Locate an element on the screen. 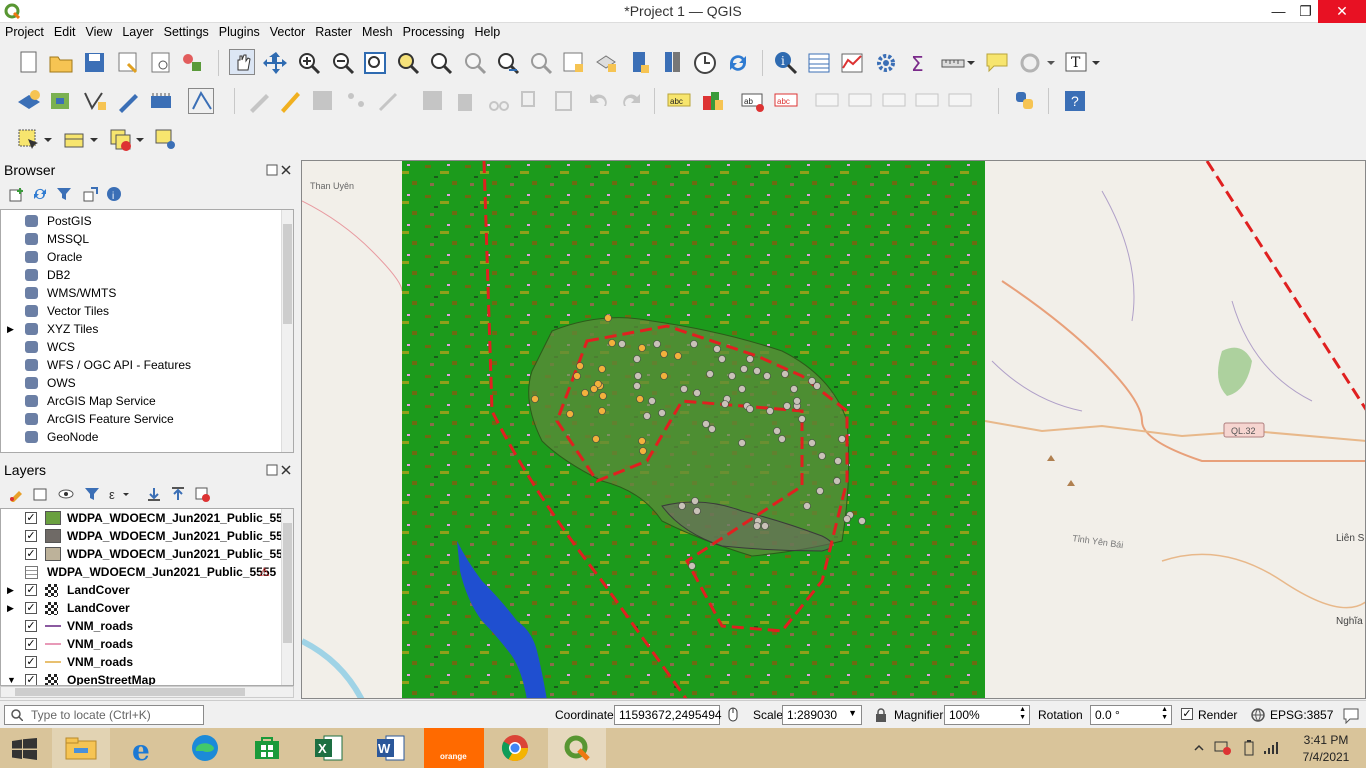 This screenshot has width=1366, height=768. cut-features-icon is located at coordinates (499, 101).